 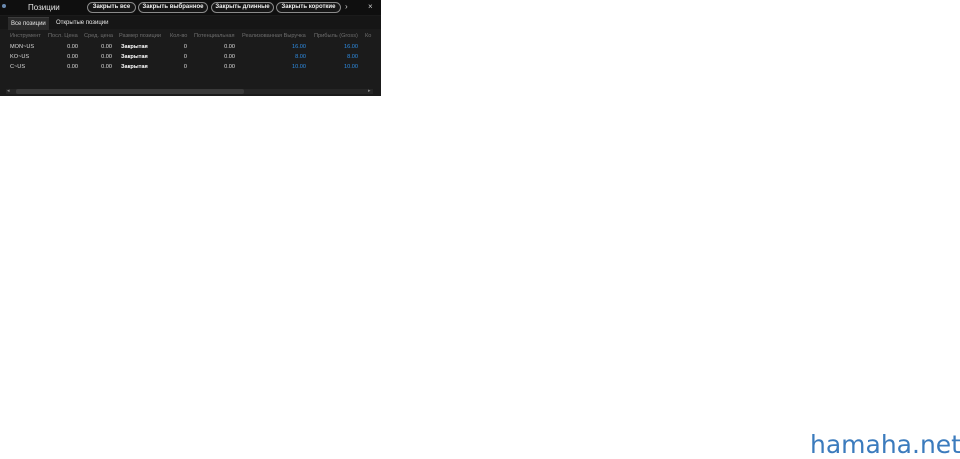 I want to click on col-qty: Кол-во, so click(x=178, y=36).